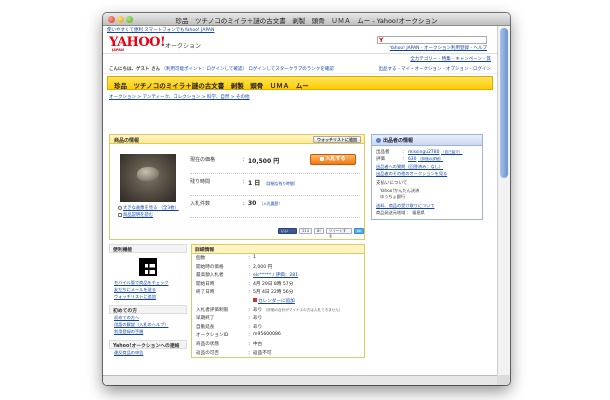  I want to click on resize-handle, so click(503, 380).